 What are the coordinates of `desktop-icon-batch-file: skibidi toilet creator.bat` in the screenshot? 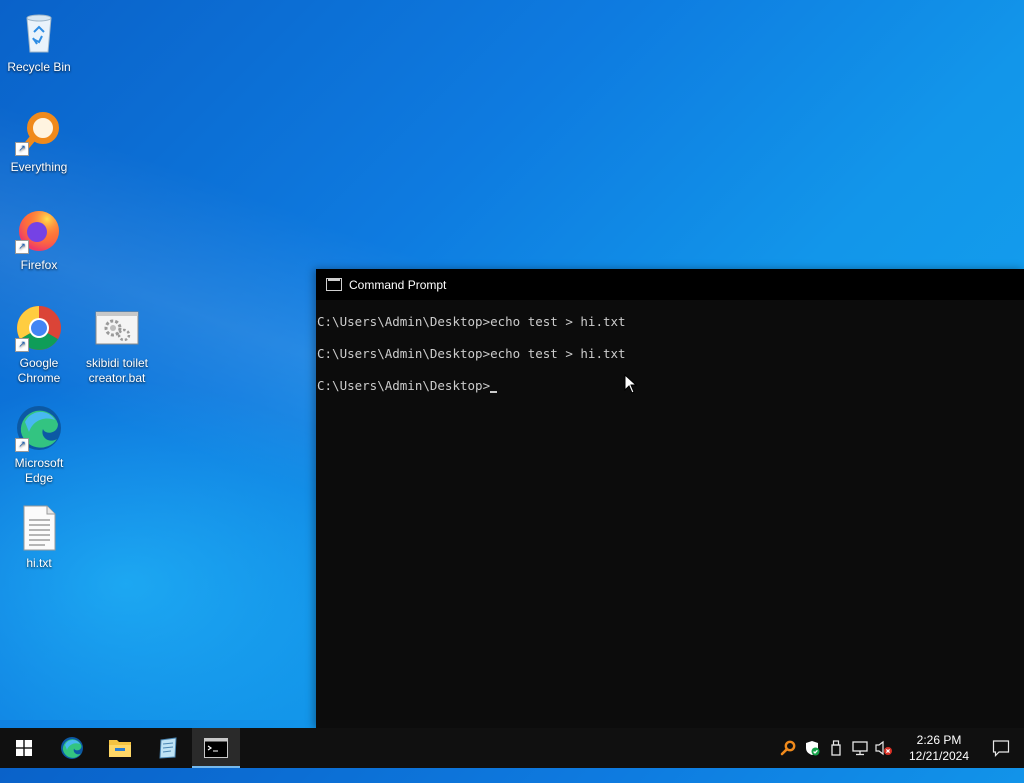 It's located at (117, 345).